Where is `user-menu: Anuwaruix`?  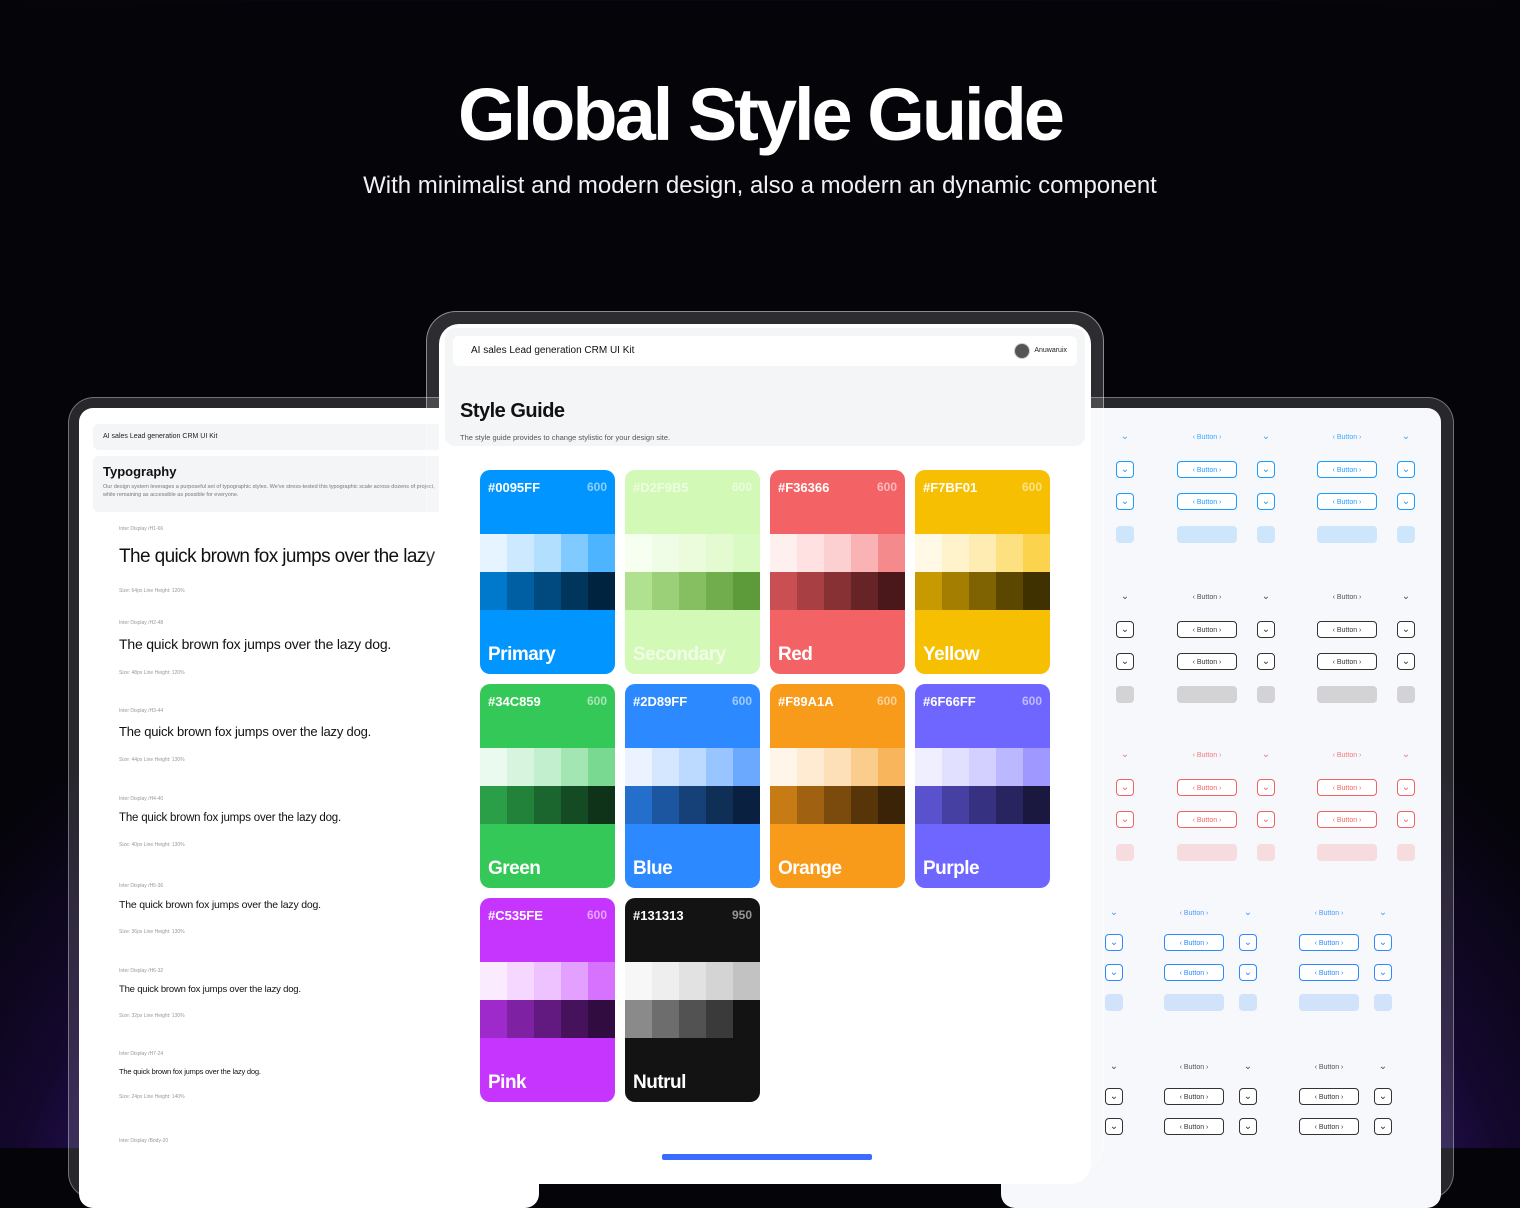
user-menu: Anuwaruix is located at coordinates (1040, 351).